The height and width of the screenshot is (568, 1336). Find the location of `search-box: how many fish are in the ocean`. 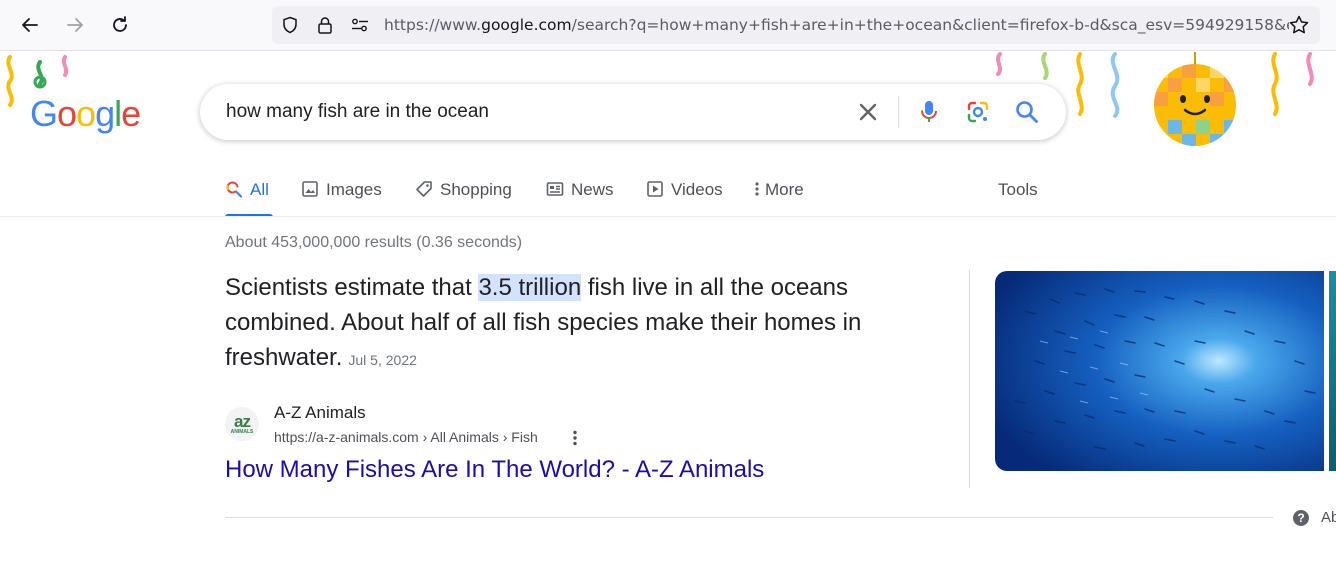

search-box: how many fish are in the ocean is located at coordinates (633, 112).